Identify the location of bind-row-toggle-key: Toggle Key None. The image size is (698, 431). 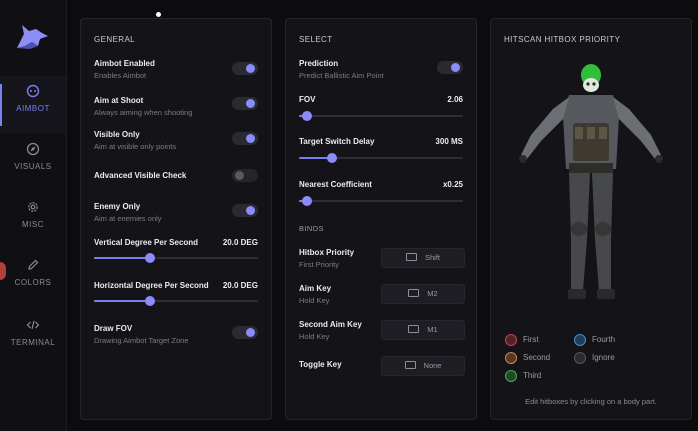
(382, 366).